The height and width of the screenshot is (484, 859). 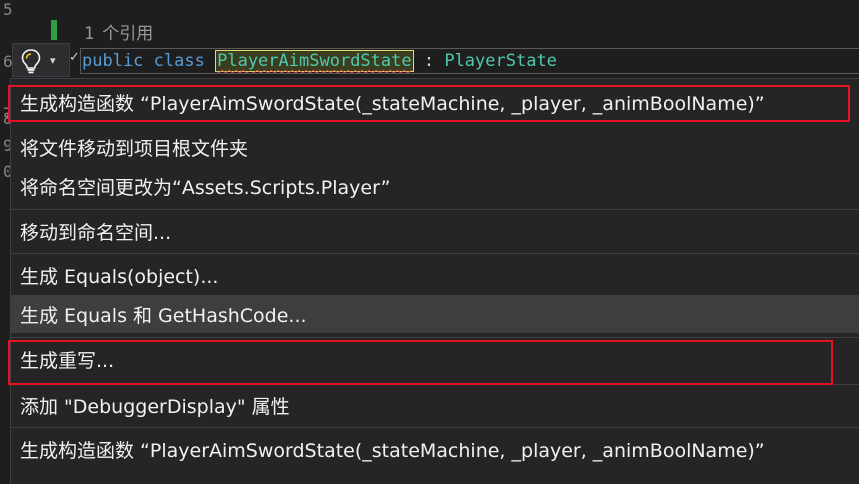 I want to click on keyword-class: class, so click(x=179, y=61).